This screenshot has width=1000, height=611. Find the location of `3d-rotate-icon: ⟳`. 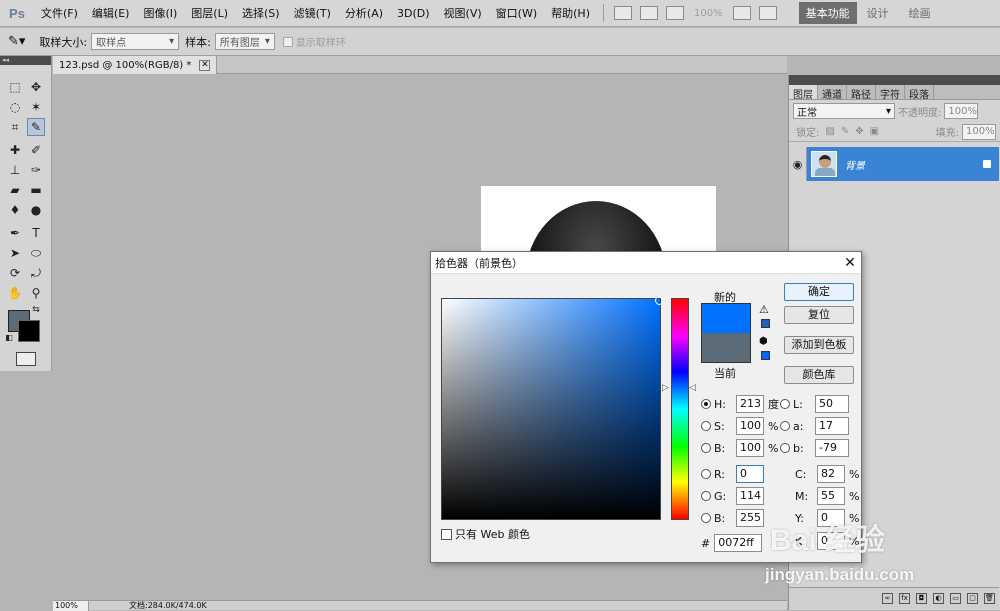

3d-rotate-icon: ⟳ is located at coordinates (15, 273).